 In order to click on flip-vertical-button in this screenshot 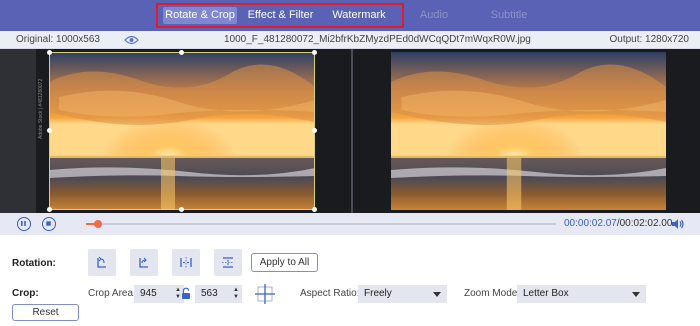, I will do `click(228, 262)`.